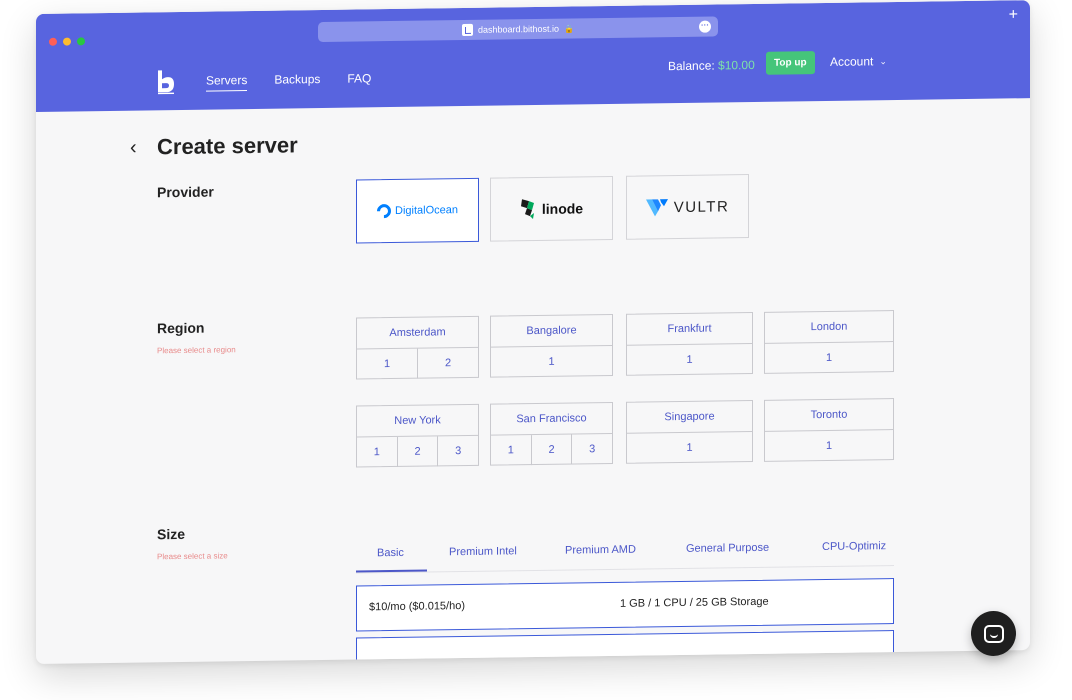  I want to click on region-frankfurt: Frankfurt 1, so click(689, 343).